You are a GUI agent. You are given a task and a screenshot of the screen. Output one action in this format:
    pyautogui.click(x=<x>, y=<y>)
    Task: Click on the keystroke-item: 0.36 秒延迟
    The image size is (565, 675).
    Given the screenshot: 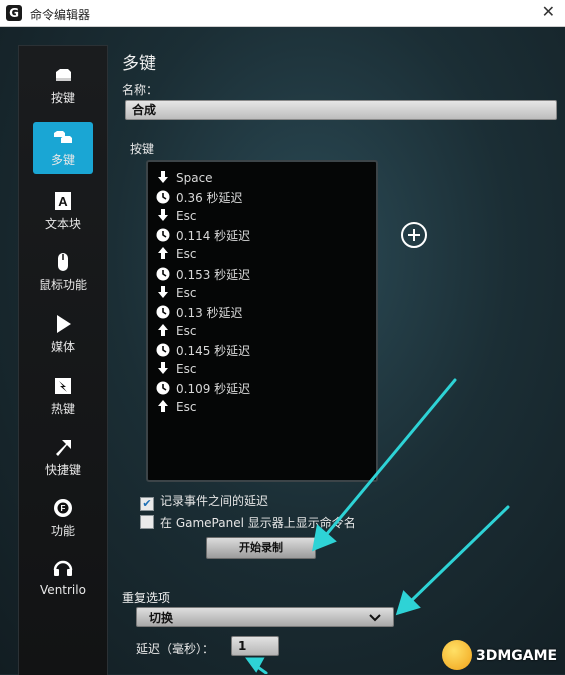 What is the action you would take?
    pyautogui.click(x=199, y=198)
    